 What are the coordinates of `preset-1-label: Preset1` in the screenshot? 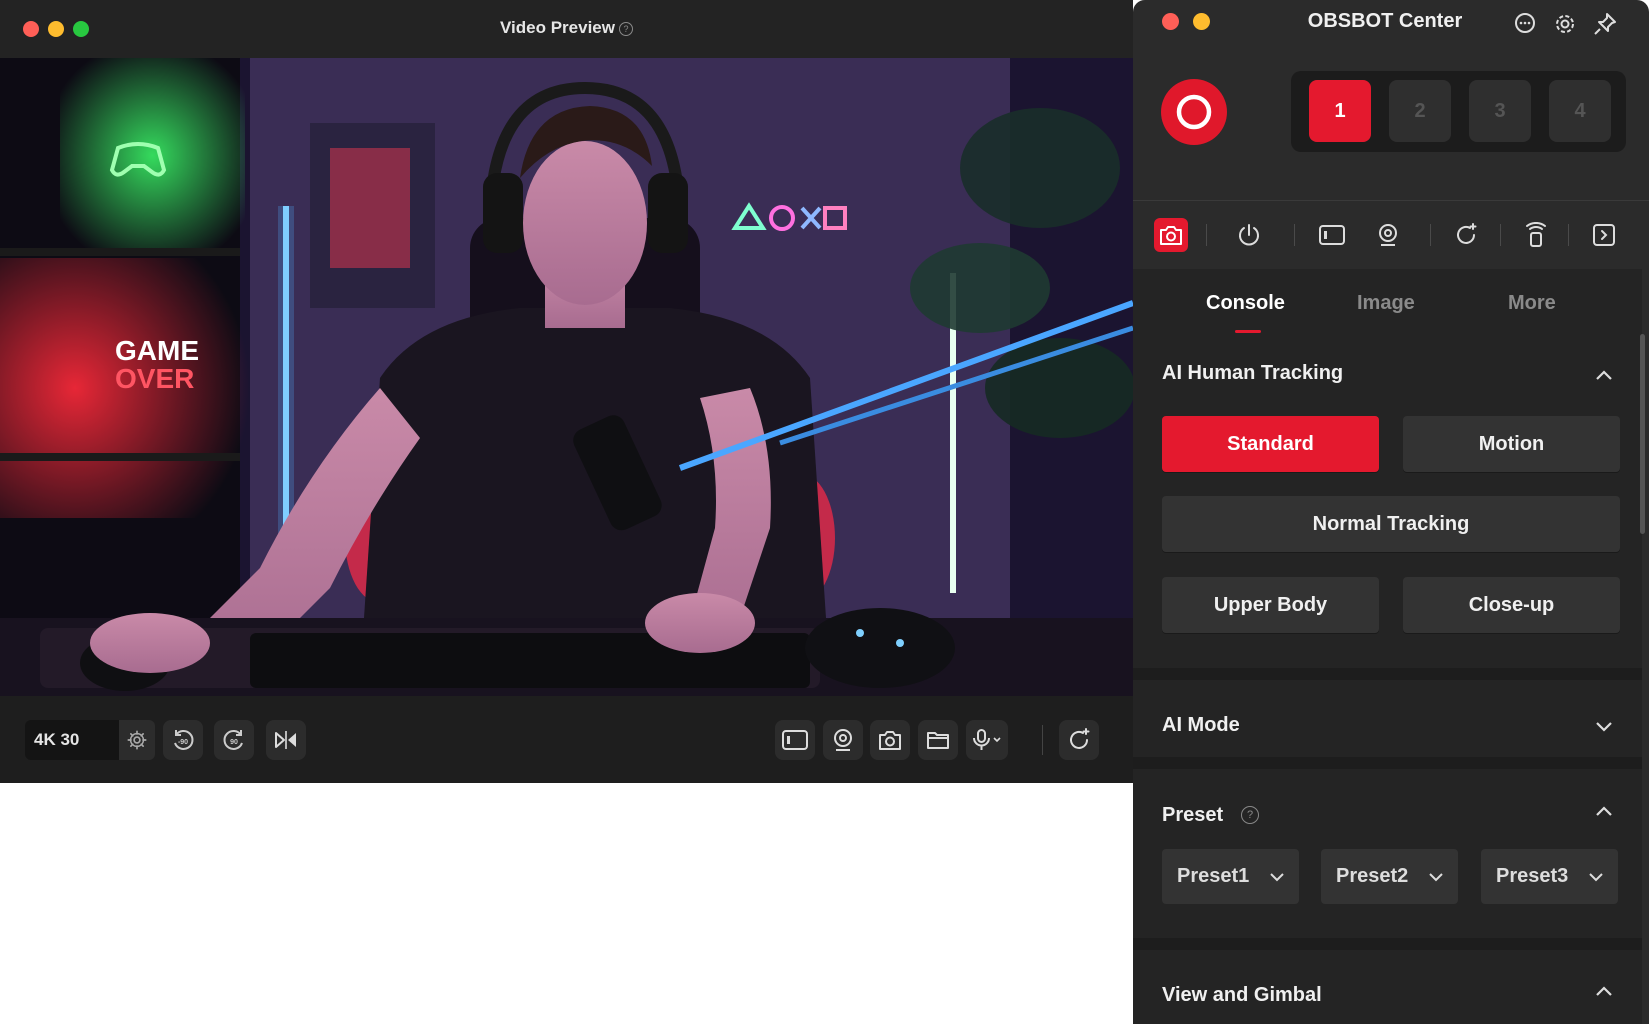 It's located at (1213, 876).